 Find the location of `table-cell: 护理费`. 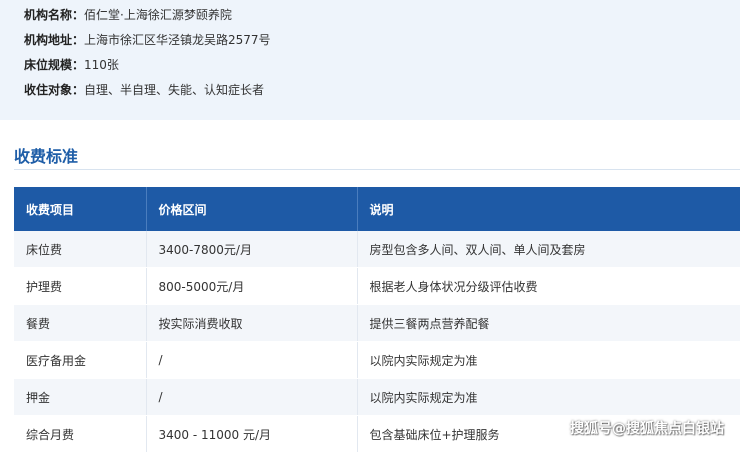

table-cell: 护理费 is located at coordinates (80, 286).